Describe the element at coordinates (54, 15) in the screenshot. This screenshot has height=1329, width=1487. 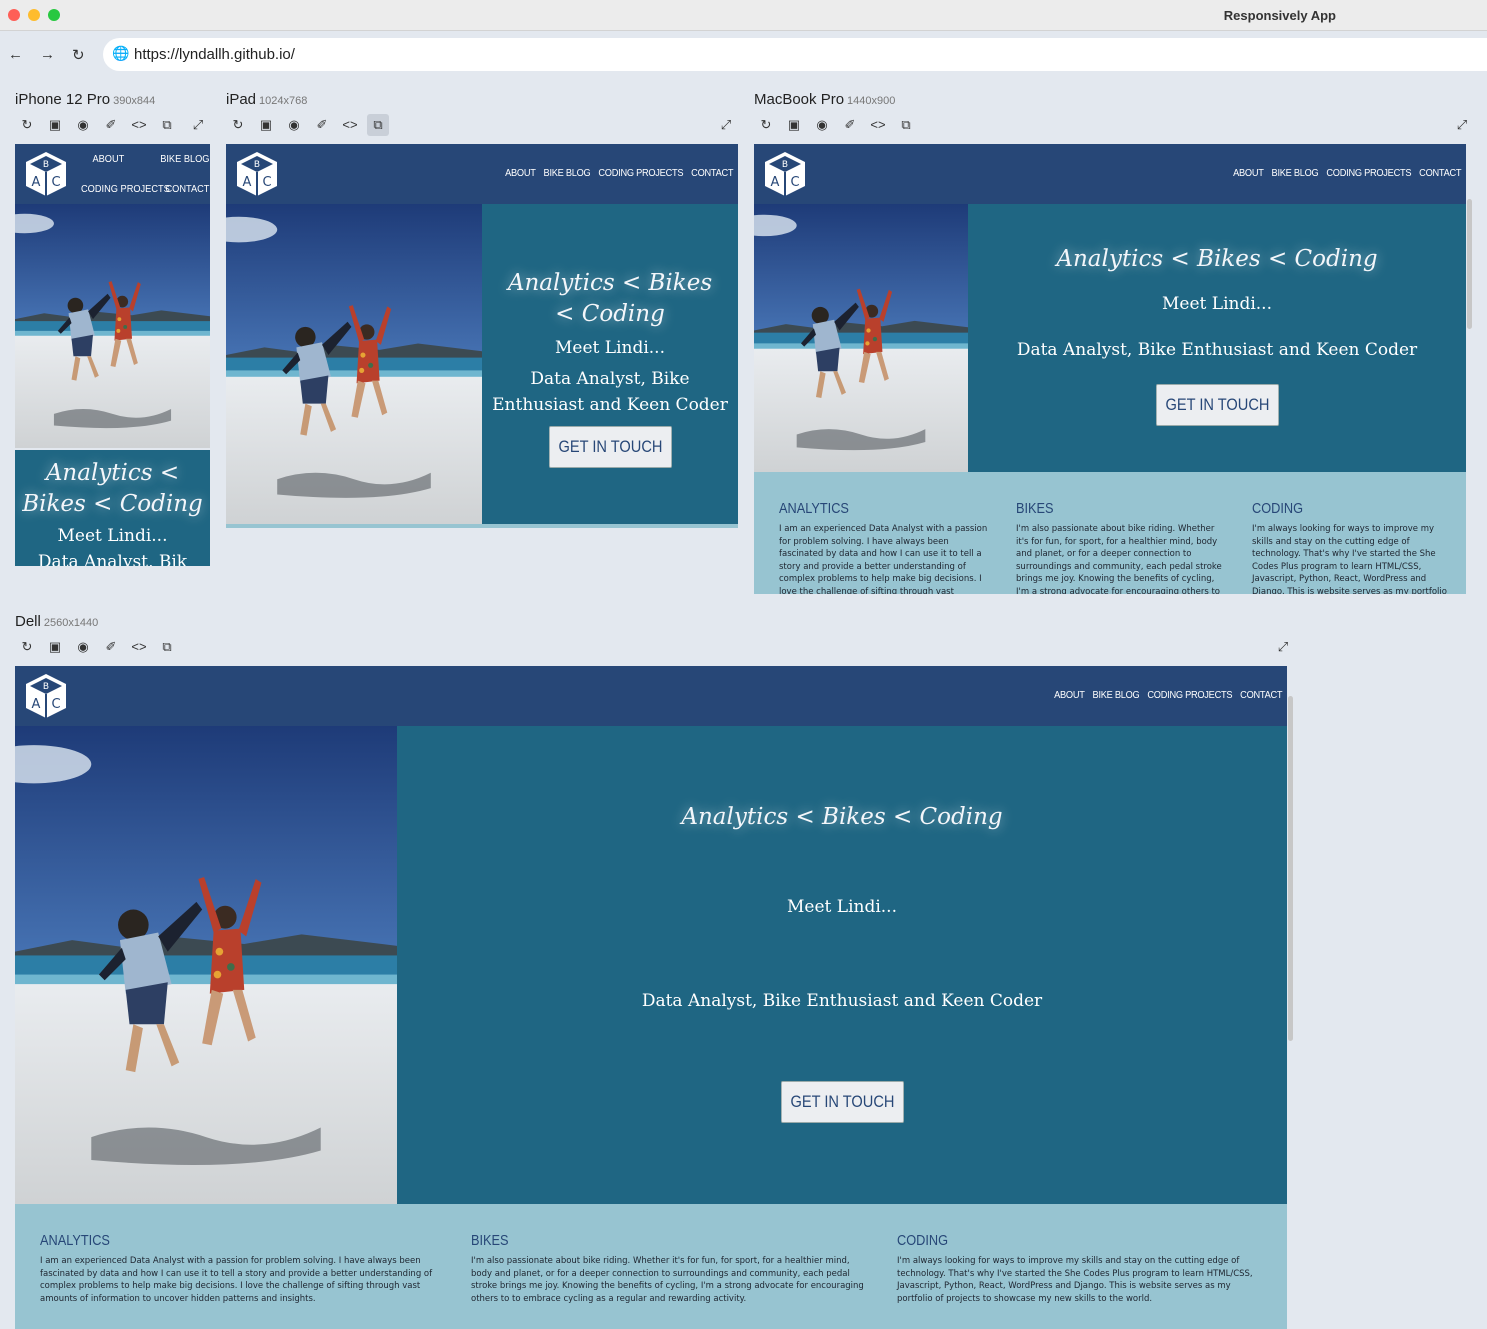
I see `zoom-window-button` at that location.